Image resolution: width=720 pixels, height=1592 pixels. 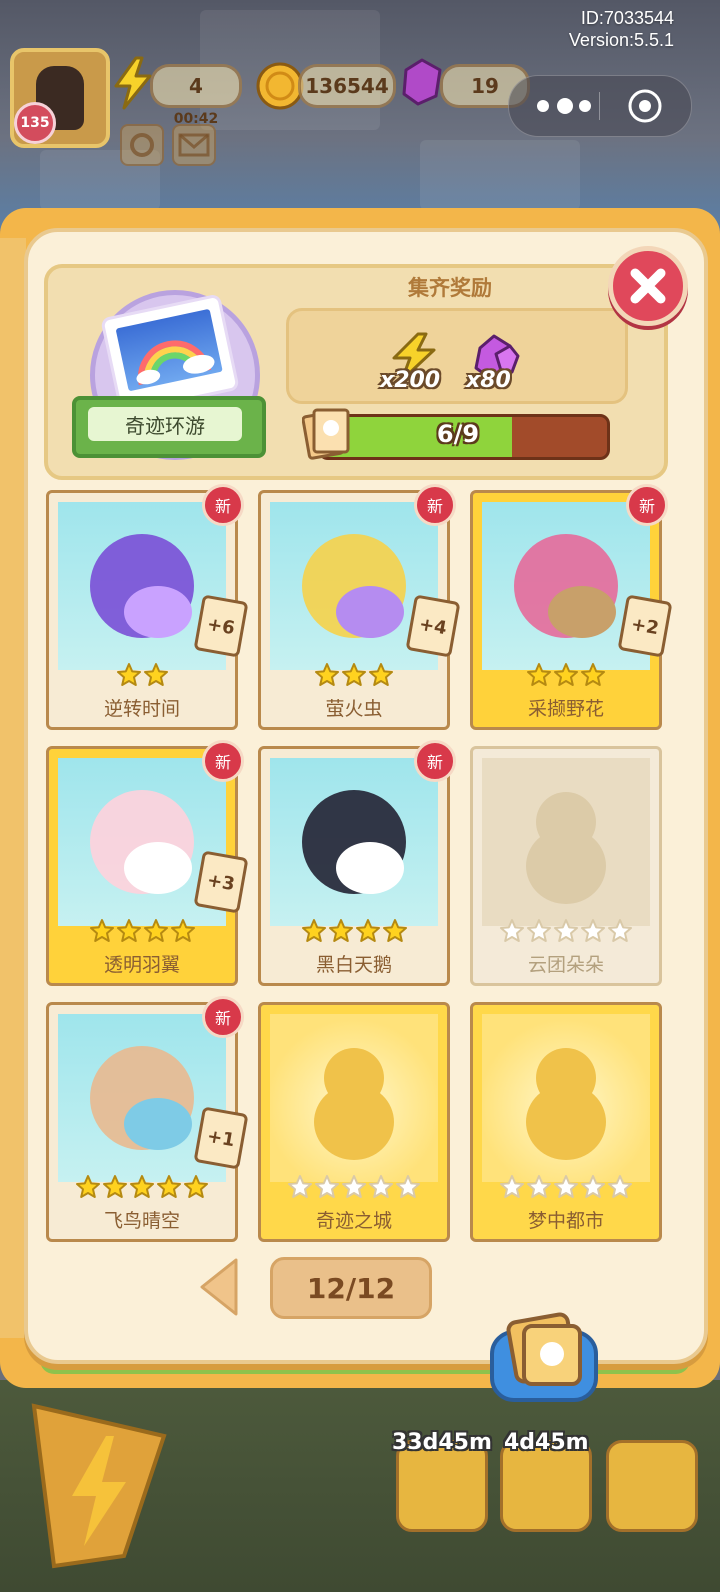 I want to click on close-icon, so click(x=648, y=286).